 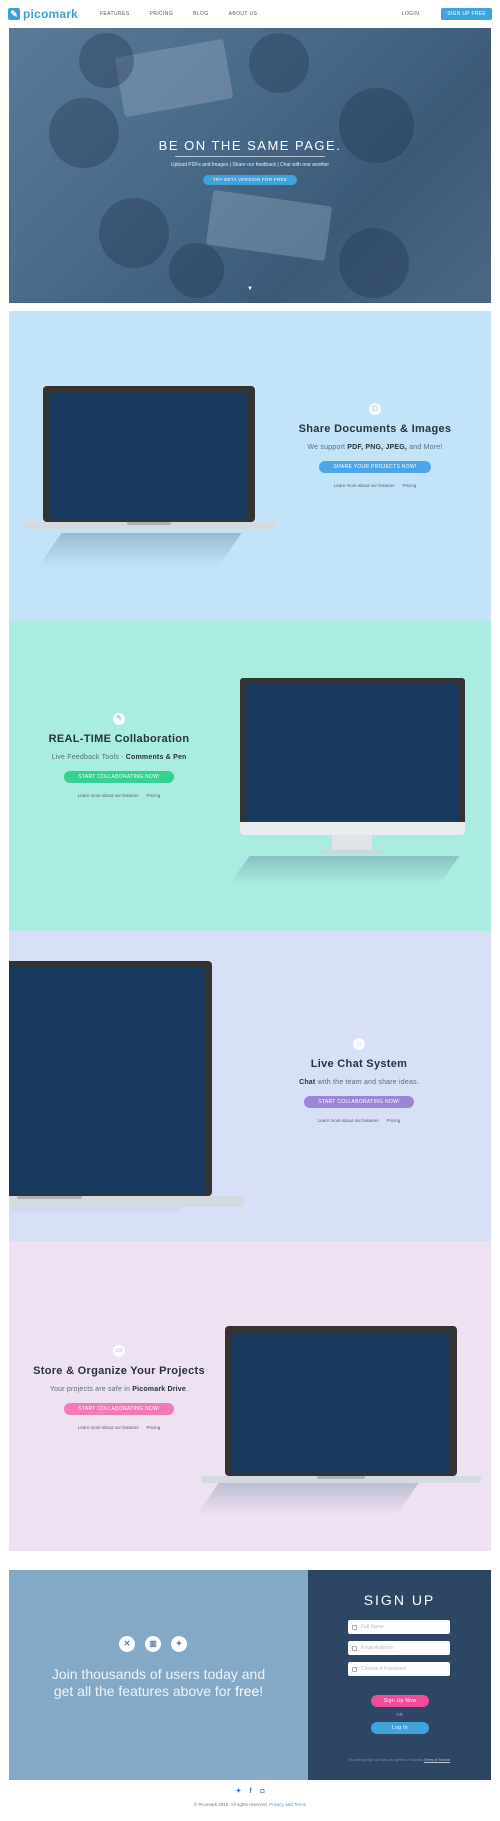 I want to click on password-field, so click(x=399, y=1669).